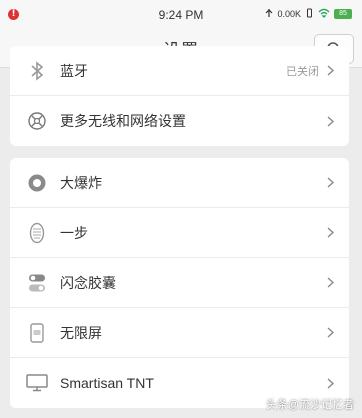  What do you see at coordinates (343, 14) in the screenshot?
I see `battery-icon: 85` at bounding box center [343, 14].